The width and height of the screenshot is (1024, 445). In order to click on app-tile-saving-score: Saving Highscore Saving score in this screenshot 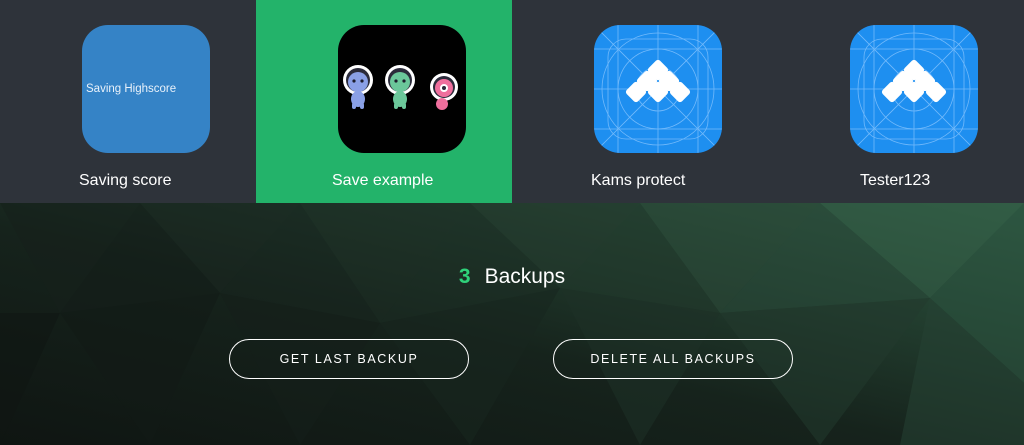, I will do `click(128, 101)`.